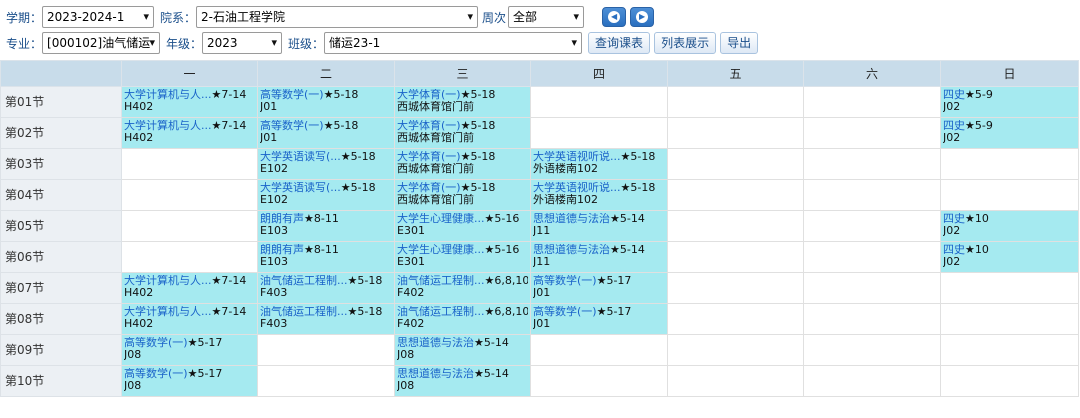 The width and height of the screenshot is (1080, 418). I want to click on course-entry: 思想道德与法治★5-14 J08, so click(463, 350).